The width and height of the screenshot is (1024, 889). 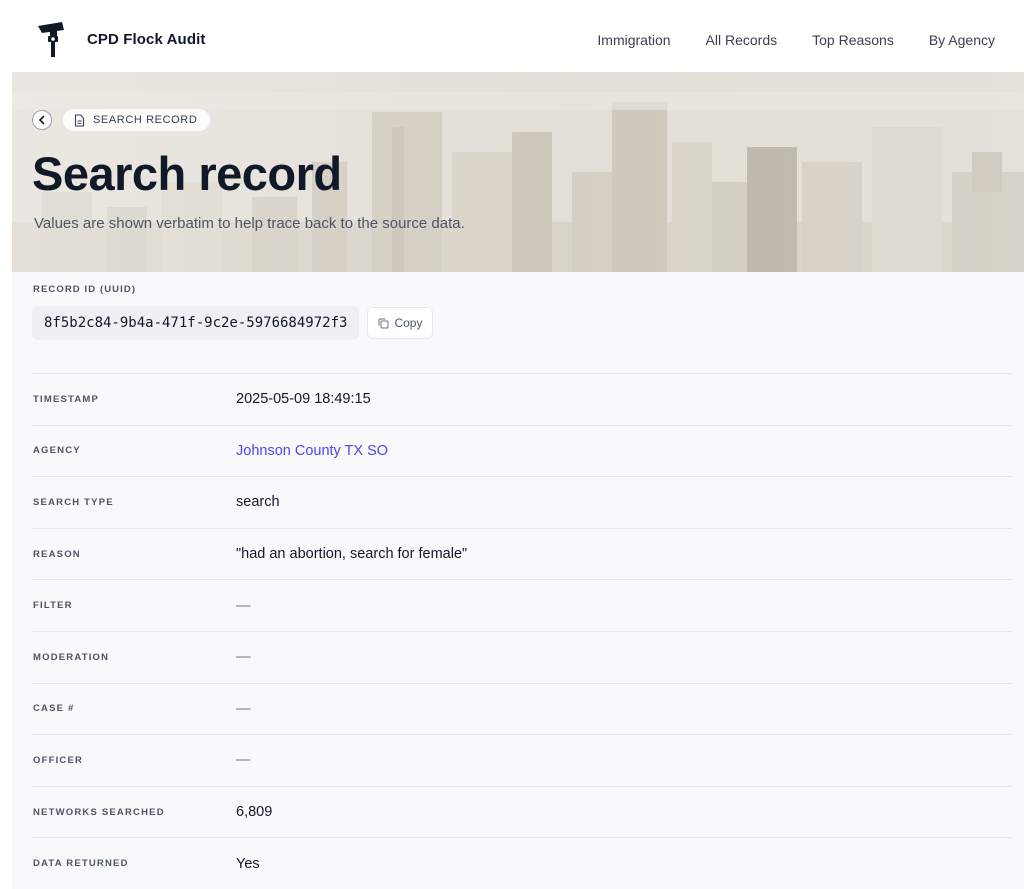 What do you see at coordinates (146, 39) in the screenshot?
I see `brand-name: CPD Flock Audit` at bounding box center [146, 39].